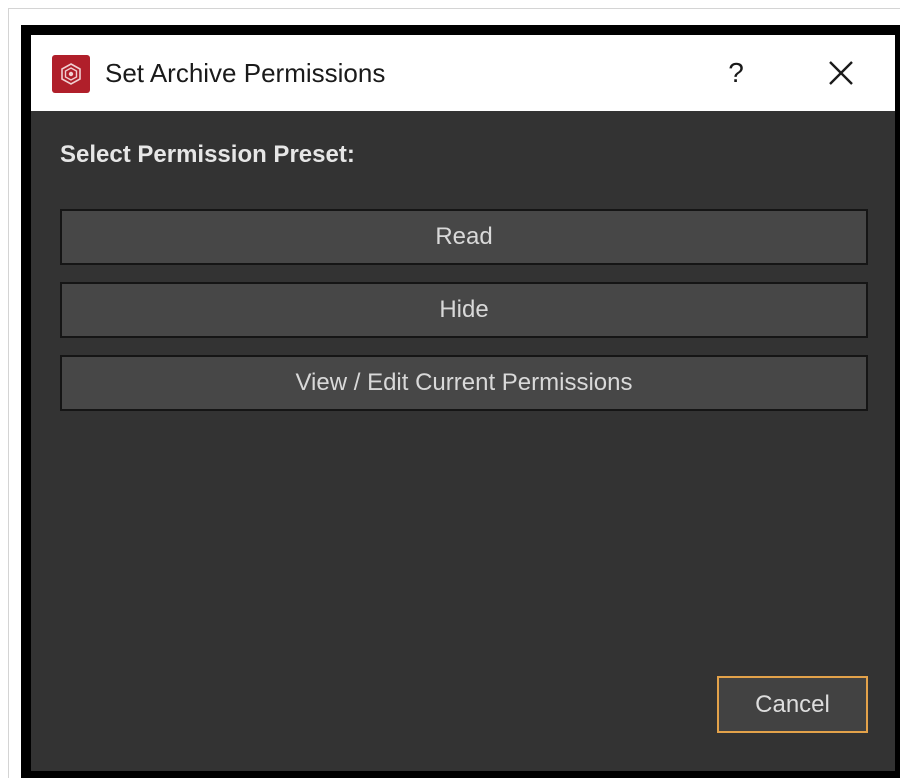 This screenshot has height=778, width=908. What do you see at coordinates (71, 74) in the screenshot?
I see `app-logo-icon` at bounding box center [71, 74].